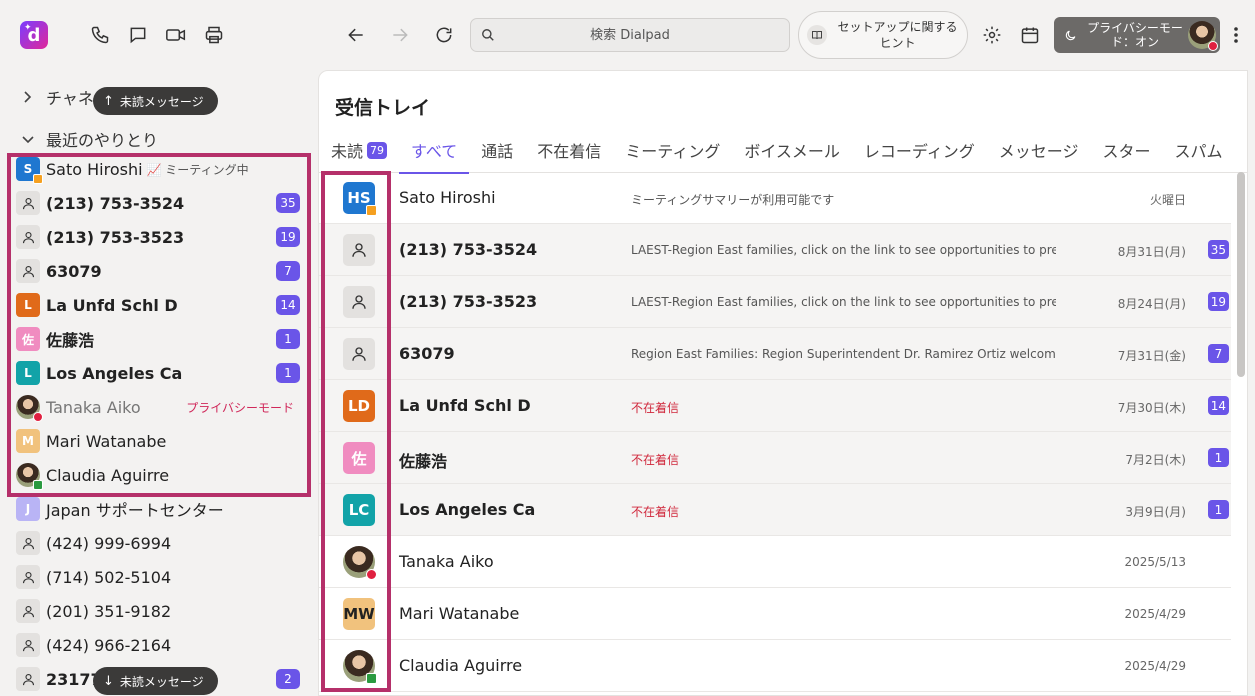 The image size is (1255, 696). Describe the element at coordinates (733, 200) in the screenshot. I see `message-preview: ミーティングサマリーが利用可能です` at that location.